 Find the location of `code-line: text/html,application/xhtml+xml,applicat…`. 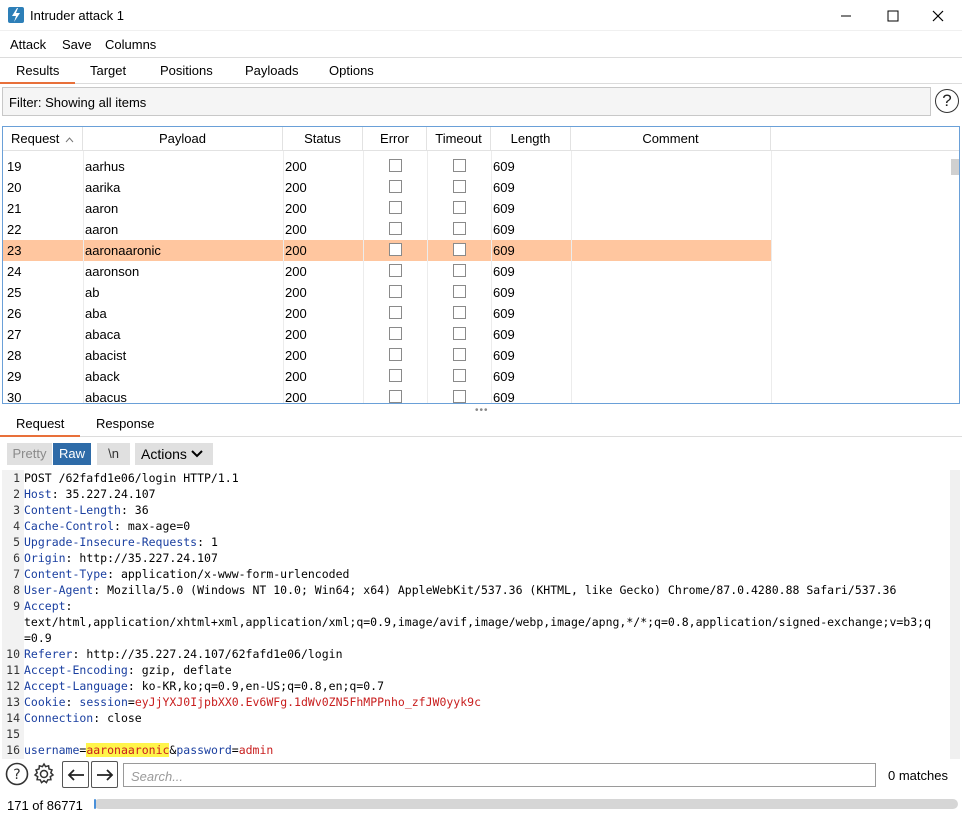

code-line: text/html,application/xhtml+xml,applicat… is located at coordinates (477, 622).